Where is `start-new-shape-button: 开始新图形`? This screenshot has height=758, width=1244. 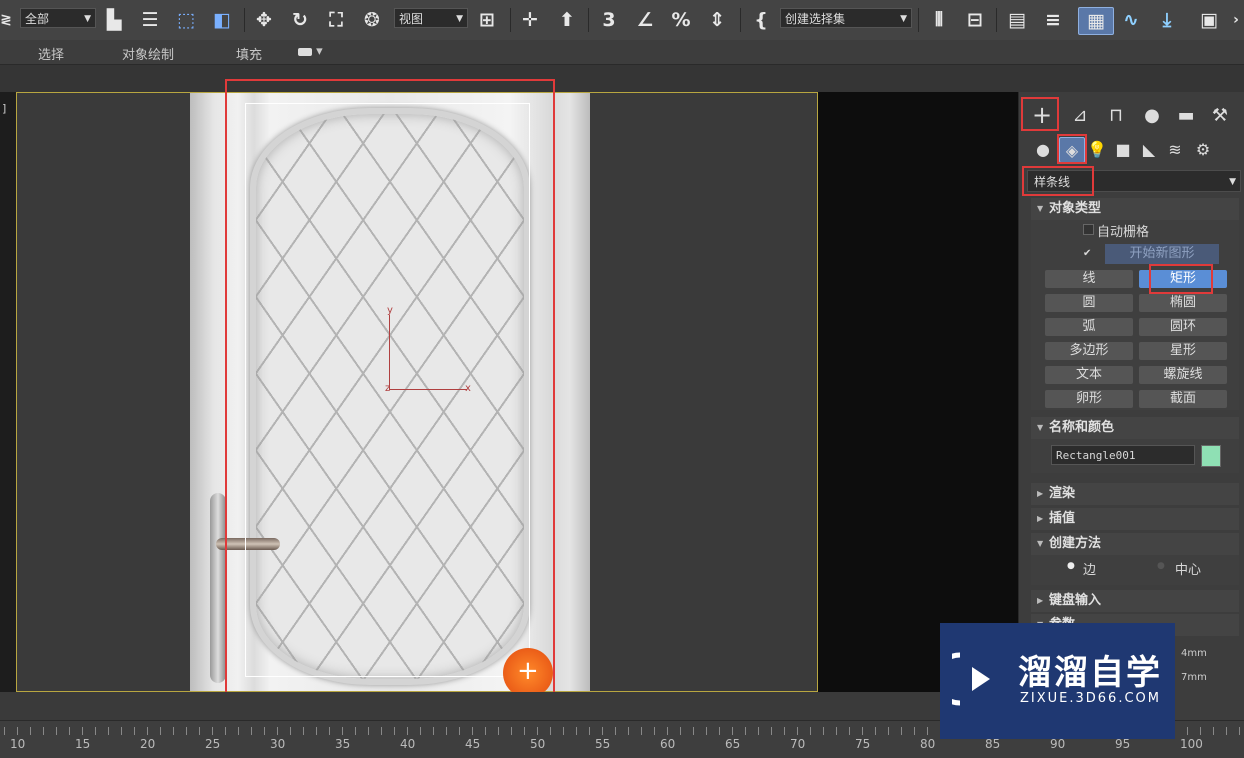
start-new-shape-button: 开始新图形 is located at coordinates (1162, 254).